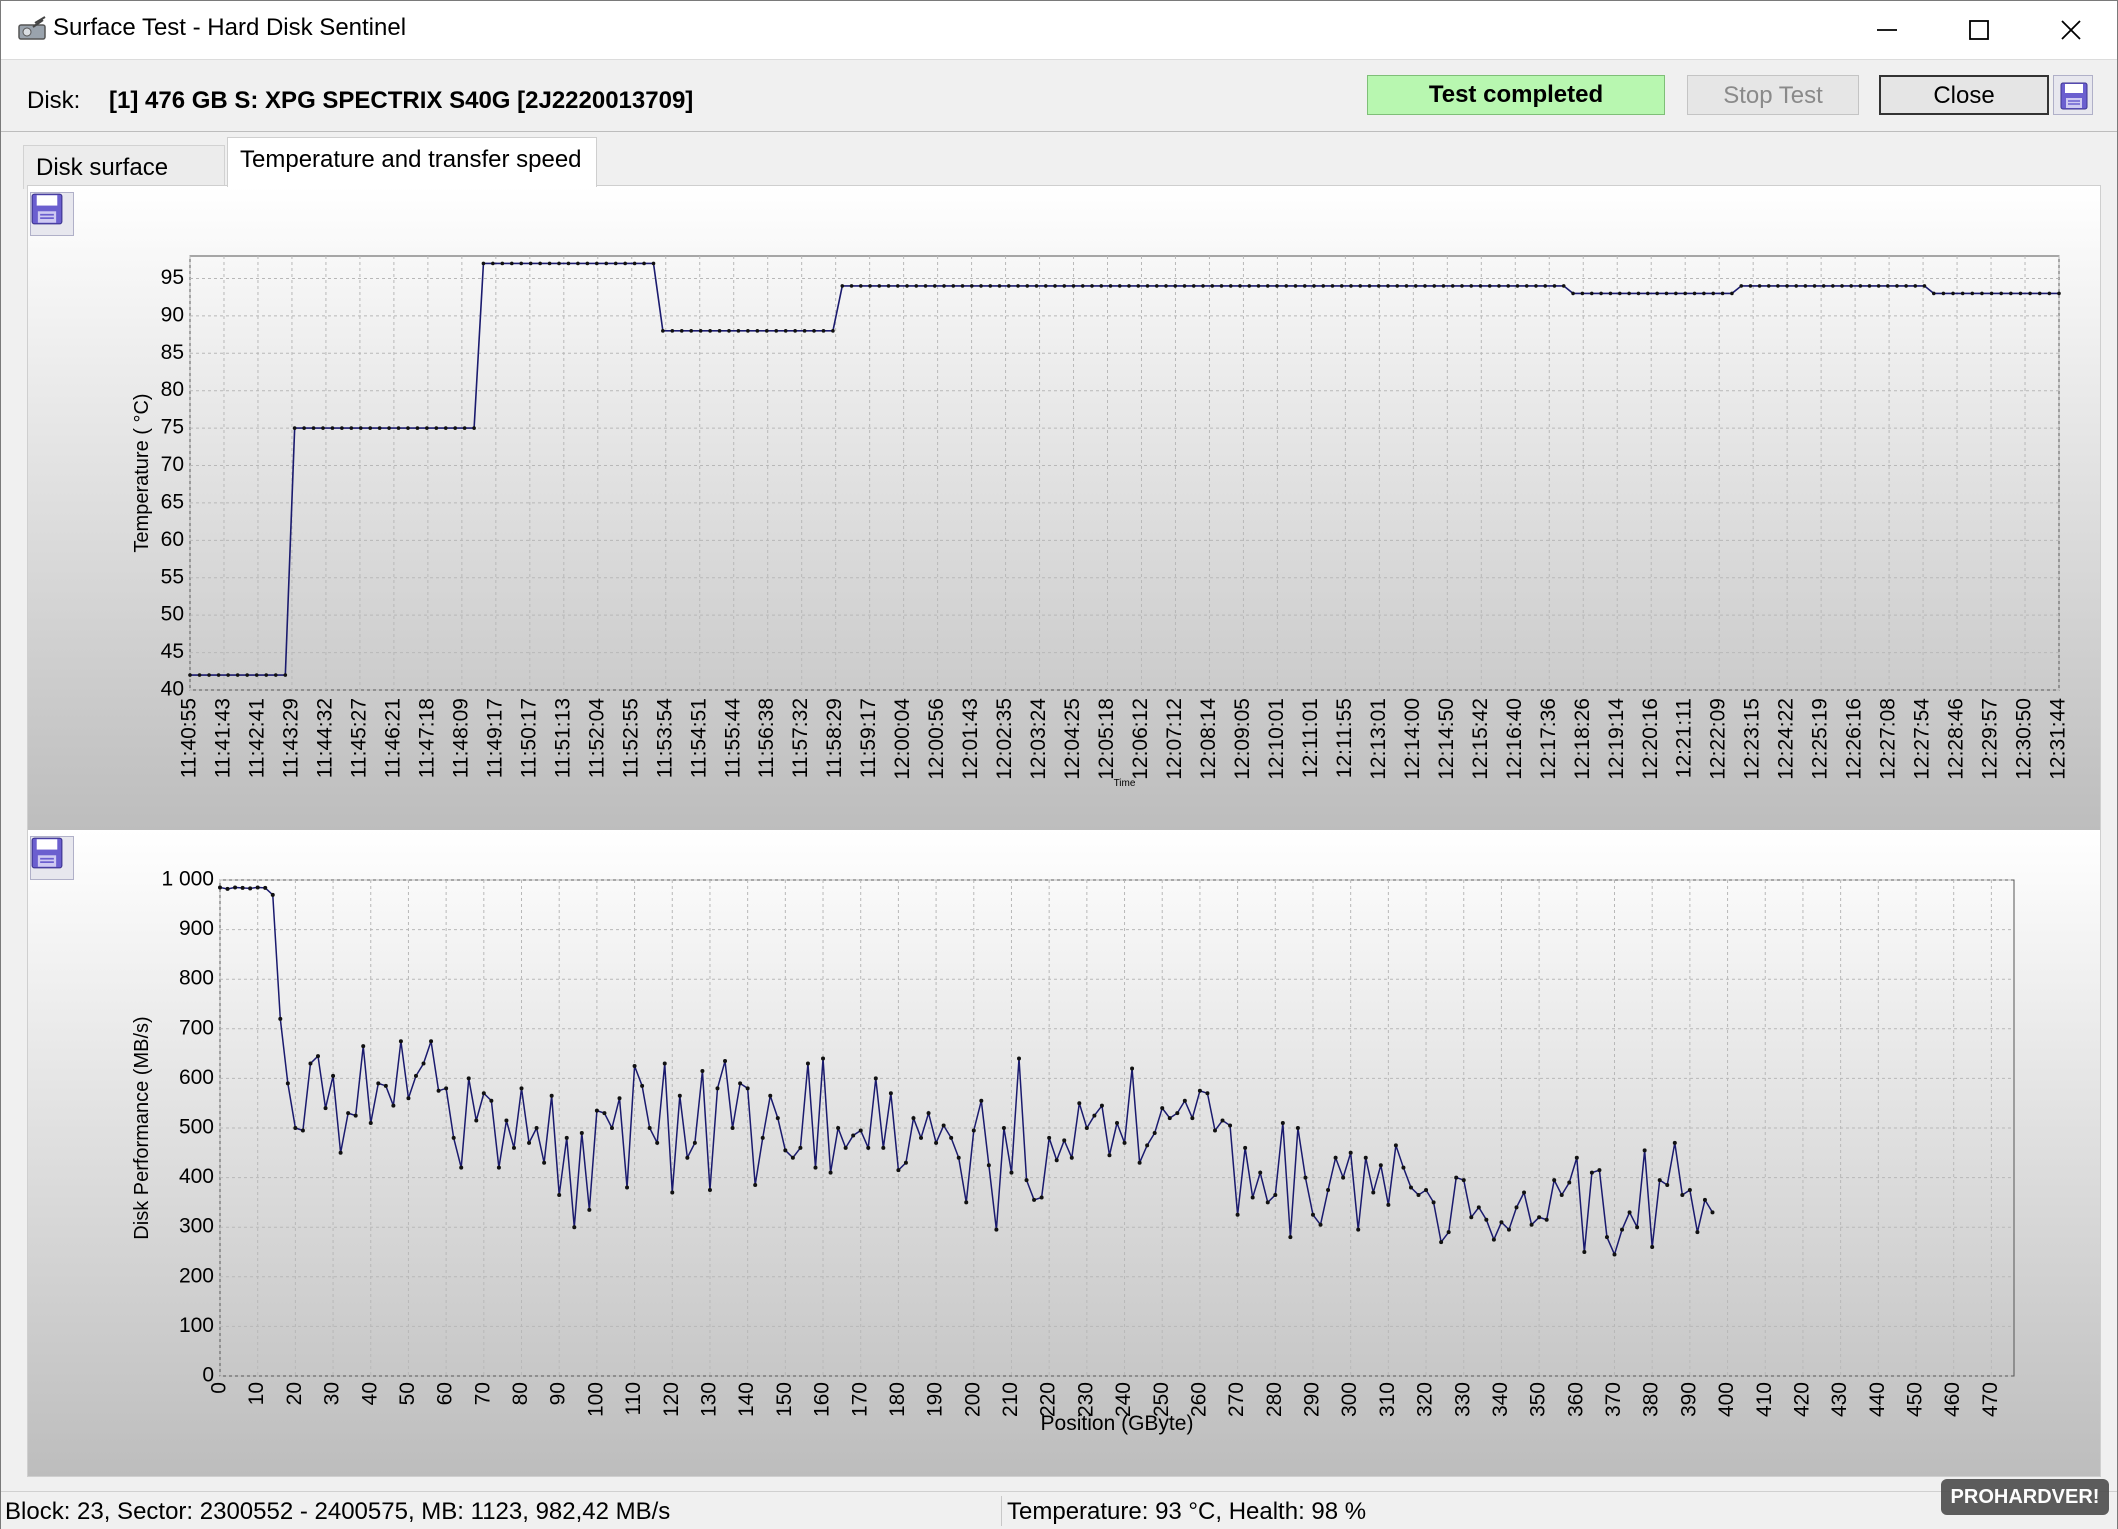 This screenshot has width=2118, height=1529. Describe the element at coordinates (52, 858) in the screenshot. I see `save-performance-chart-button` at that location.